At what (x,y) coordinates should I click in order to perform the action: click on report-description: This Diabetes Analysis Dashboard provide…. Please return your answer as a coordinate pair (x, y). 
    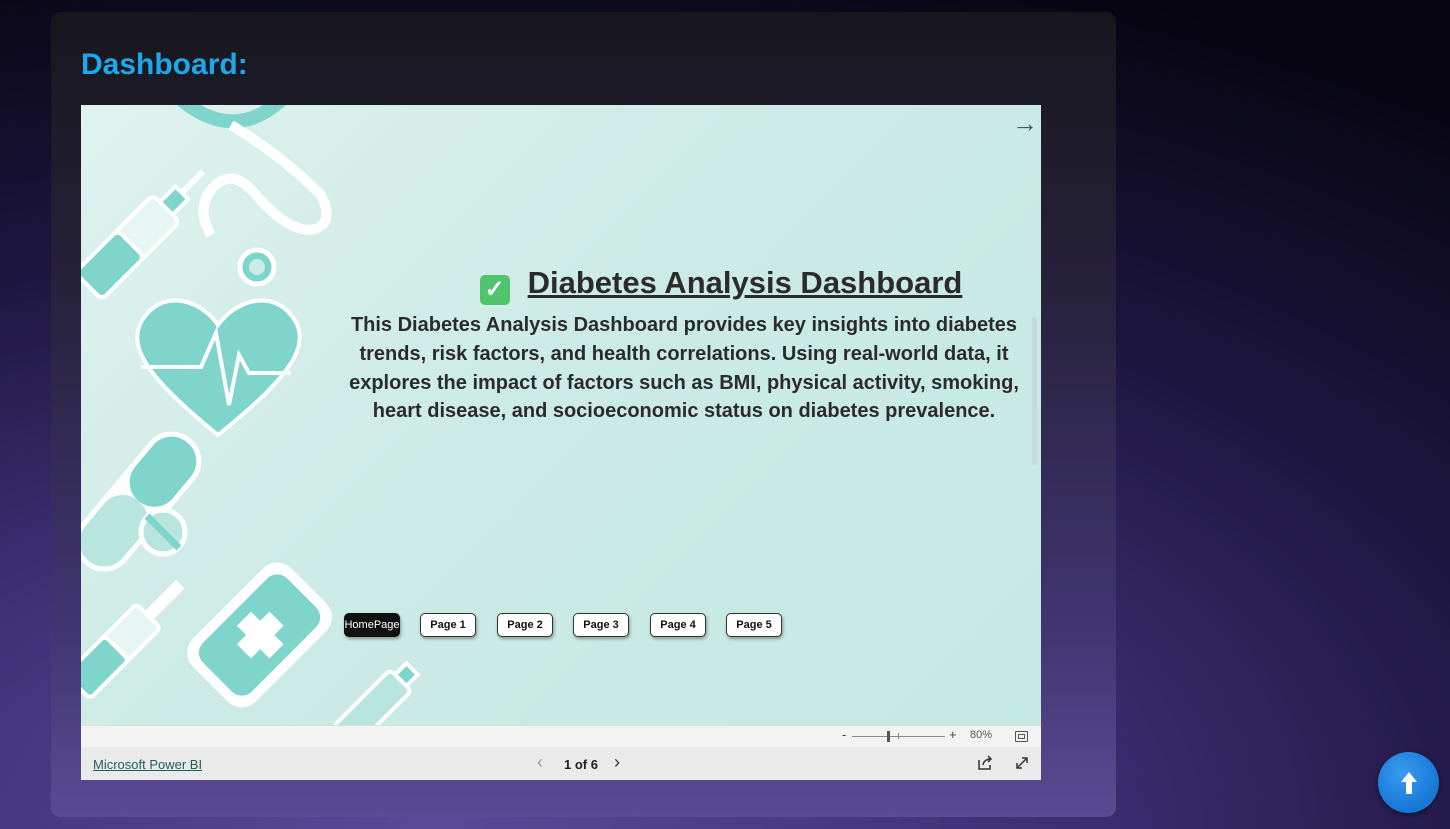
    Looking at the image, I should click on (684, 368).